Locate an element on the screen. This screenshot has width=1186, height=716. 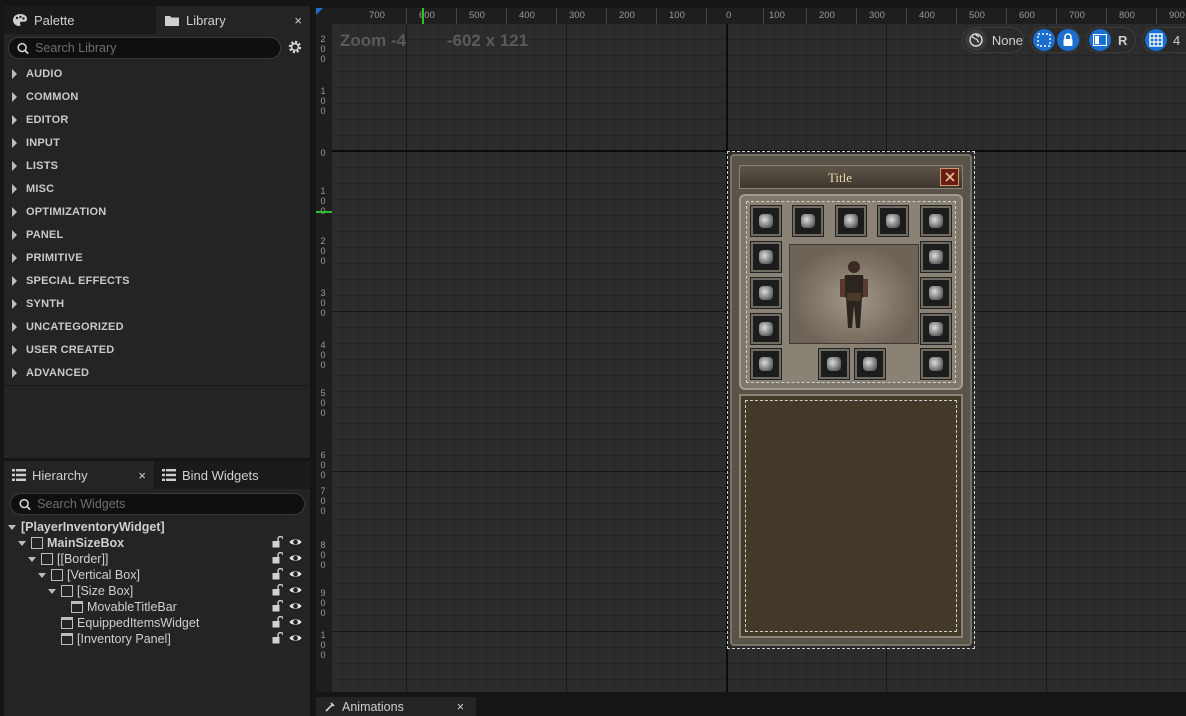
library-search is located at coordinates (144, 48).